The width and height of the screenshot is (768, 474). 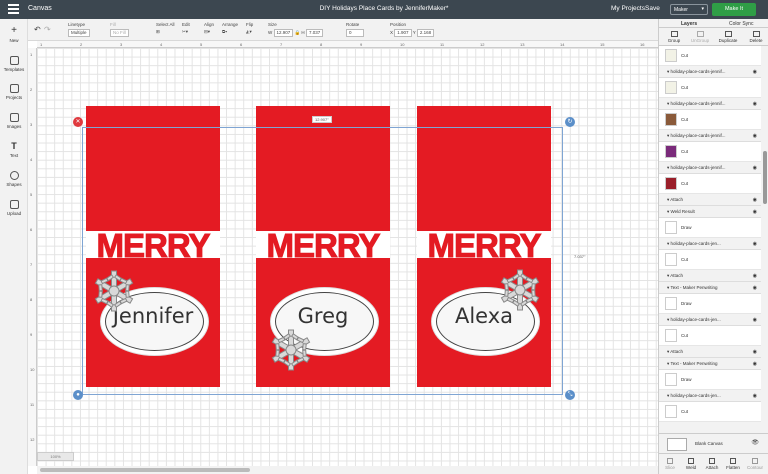 What do you see at coordinates (700, 37) in the screenshot?
I see `ungroup-button: UnGroup` at bounding box center [700, 37].